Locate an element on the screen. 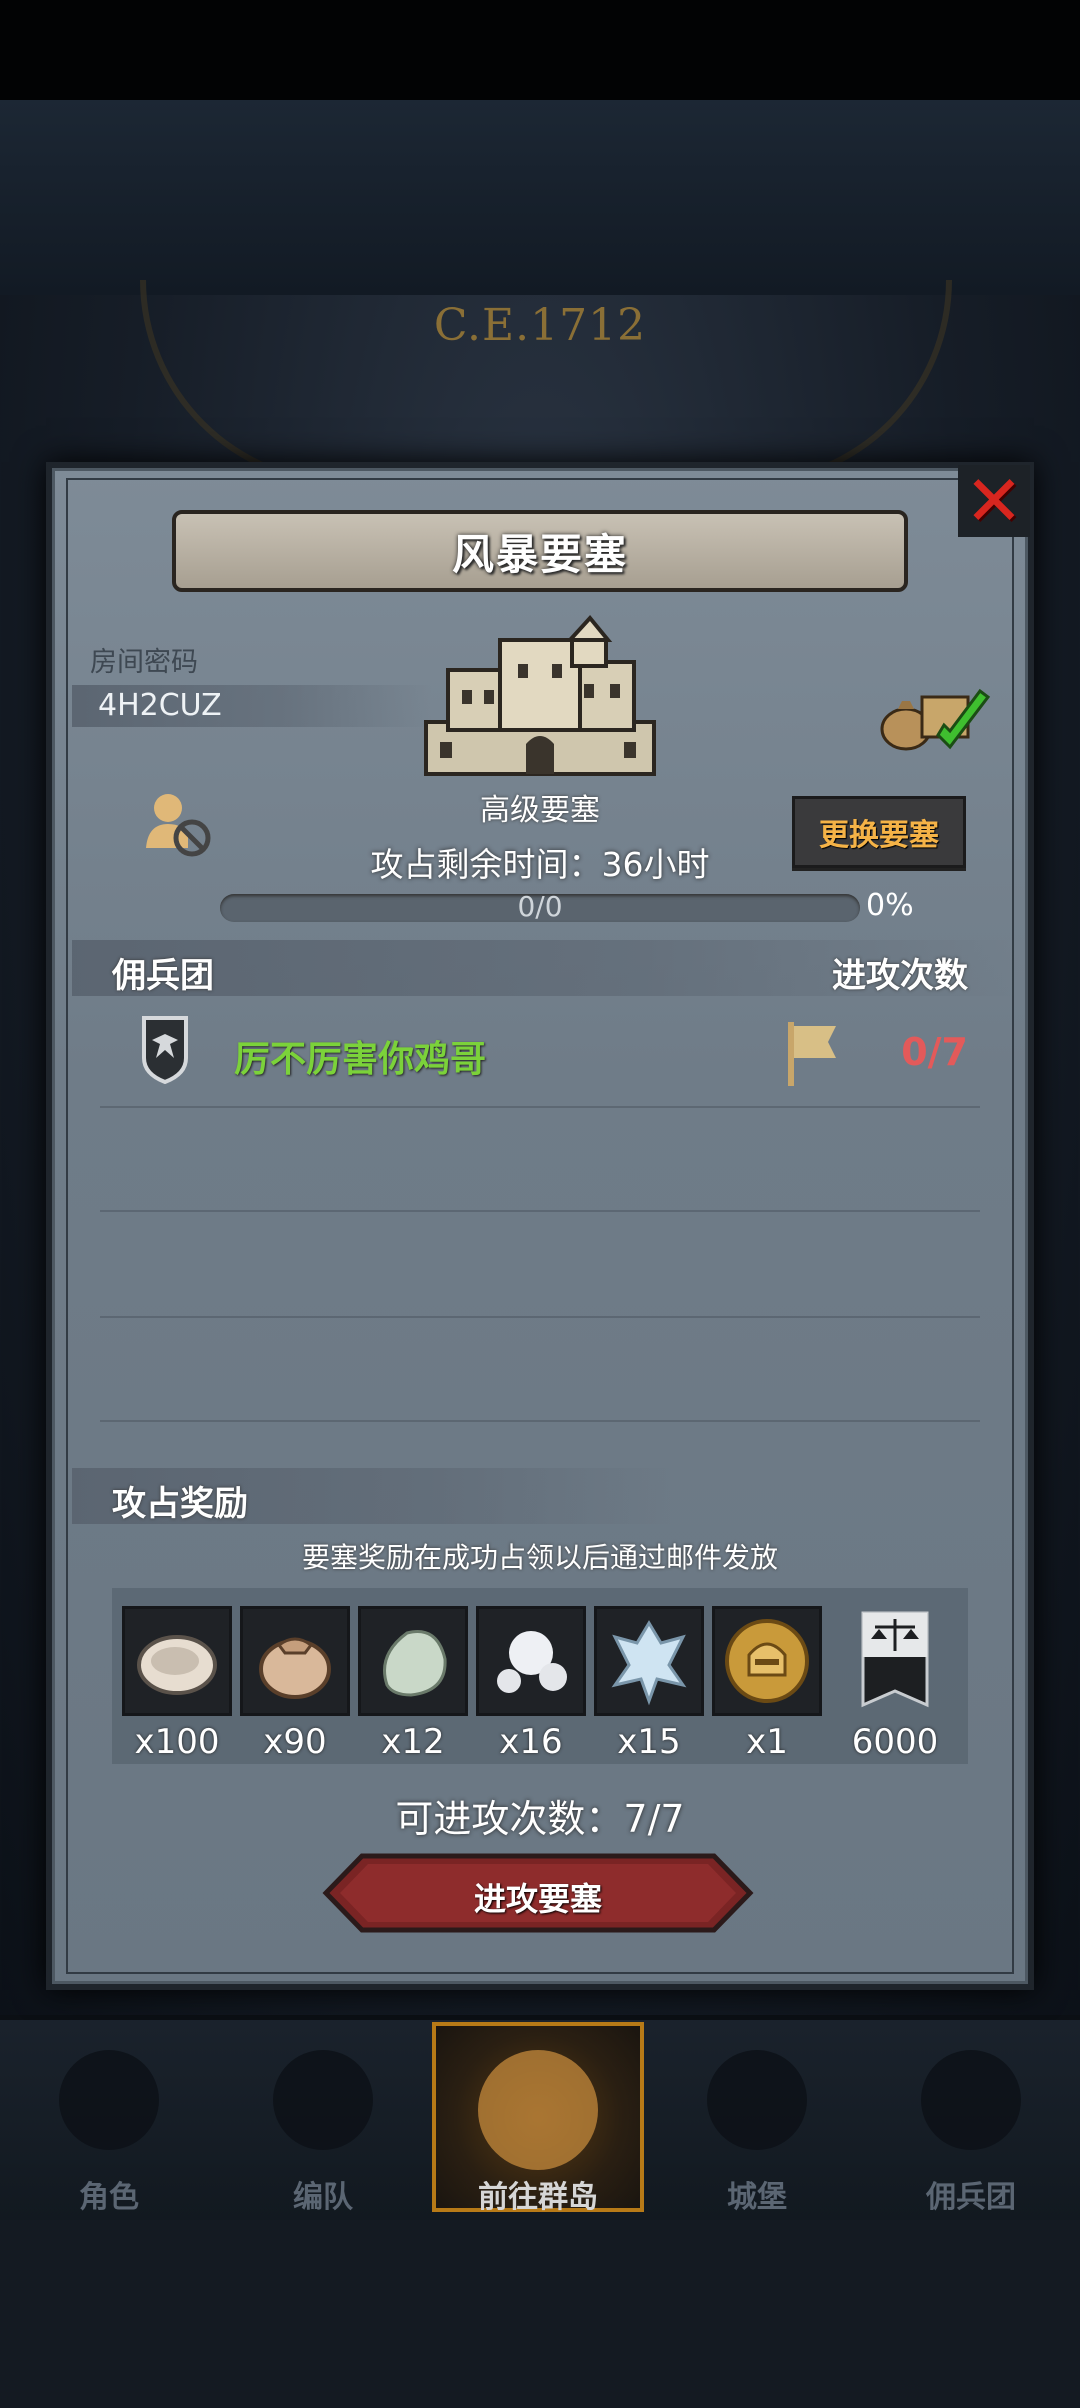 Image resolution: width=1080 pixels, height=2408 pixels. rewards-header: 攻占奖励 is located at coordinates (180, 1504).